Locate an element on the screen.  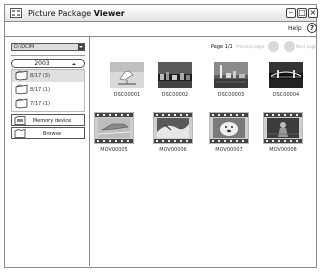
maximize-icon: □ is located at coordinates (302, 12).